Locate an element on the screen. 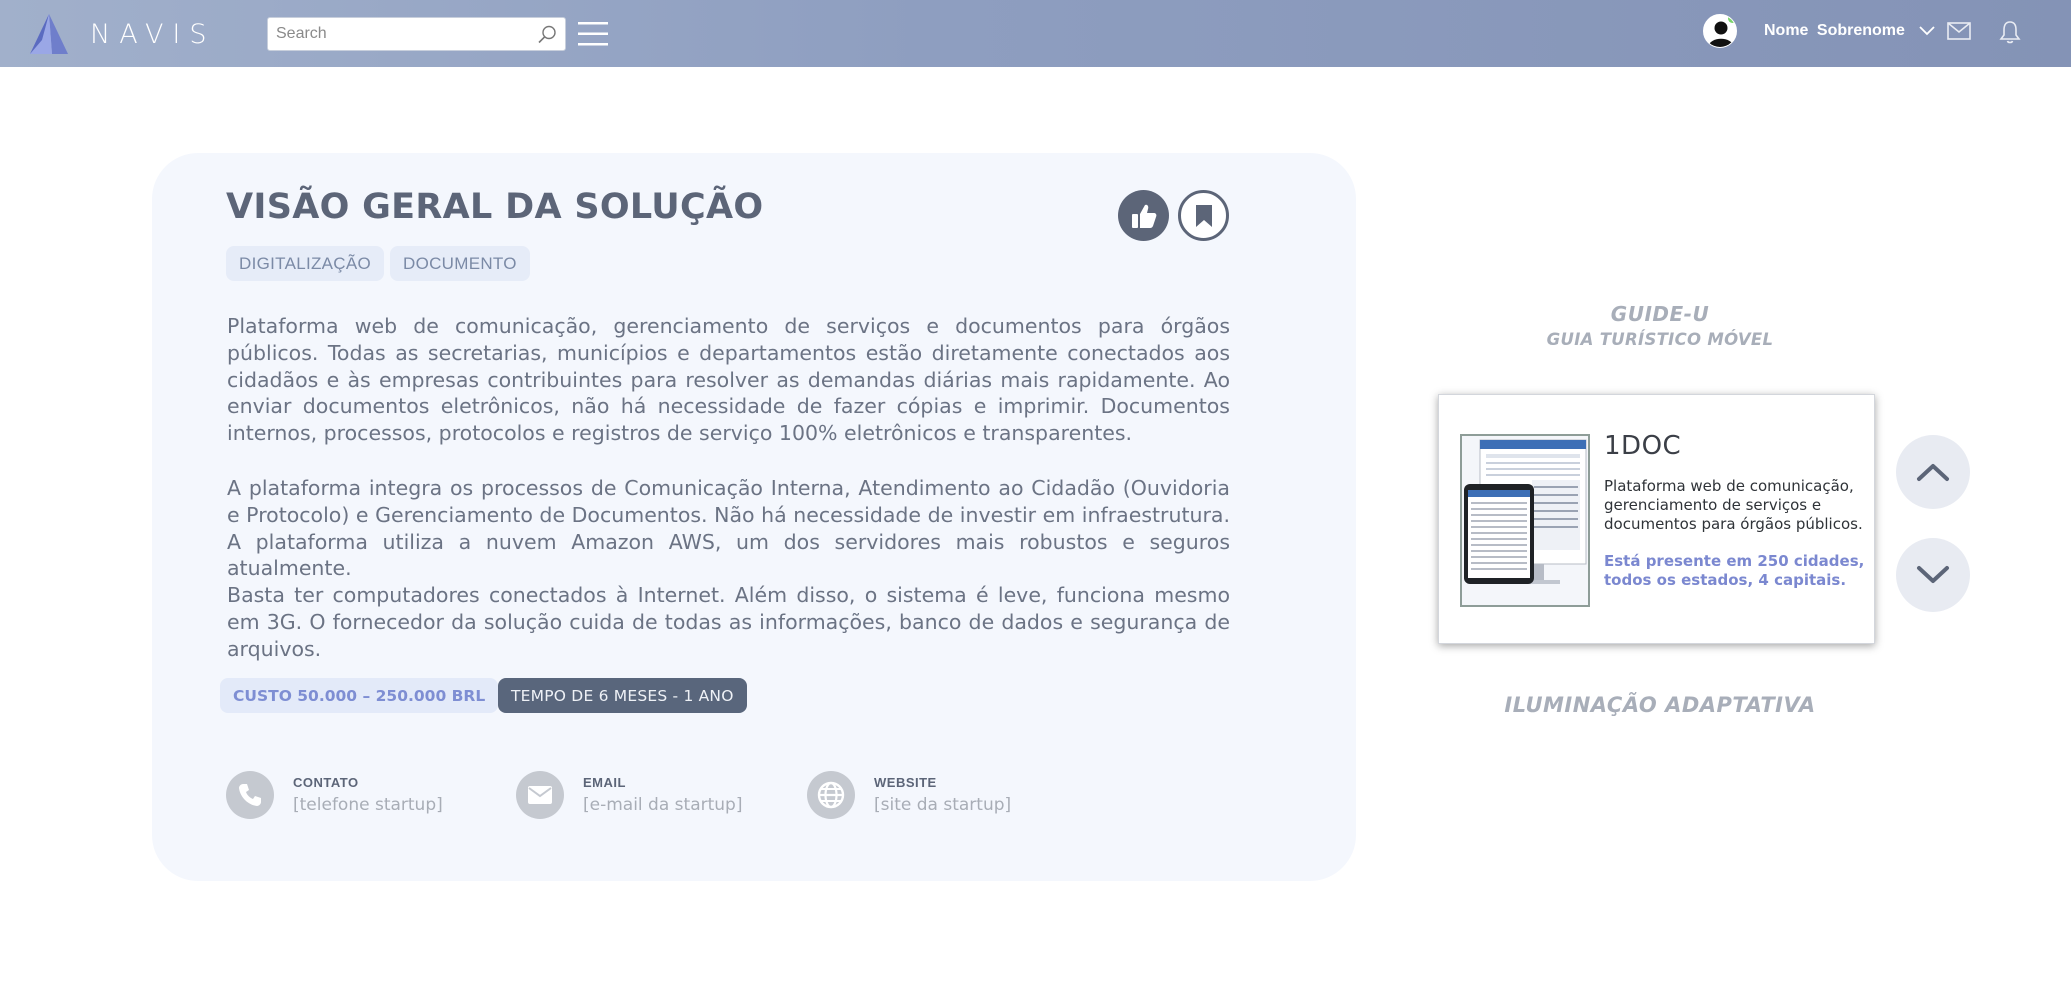  carousel-next-item: ILUMINAÇÃO ADAPTATIVA is located at coordinates (1660, 705).